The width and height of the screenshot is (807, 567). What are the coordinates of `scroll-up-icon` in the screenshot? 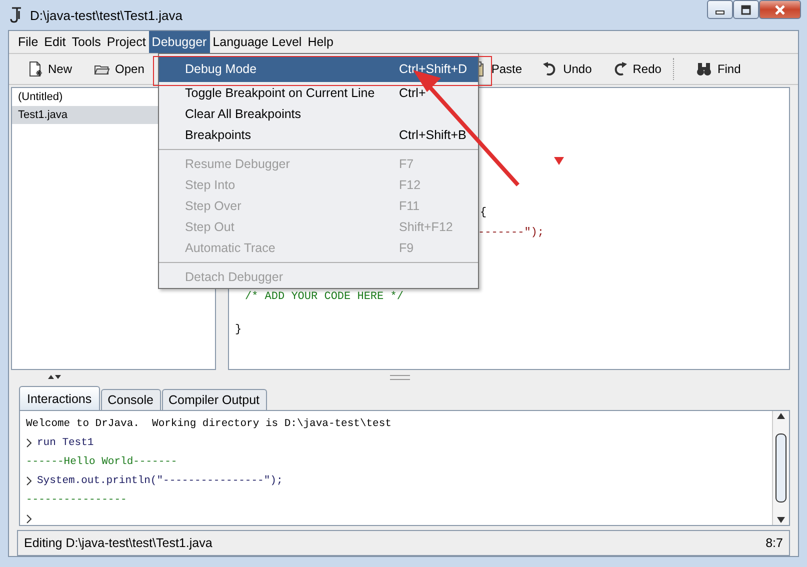 It's located at (781, 416).